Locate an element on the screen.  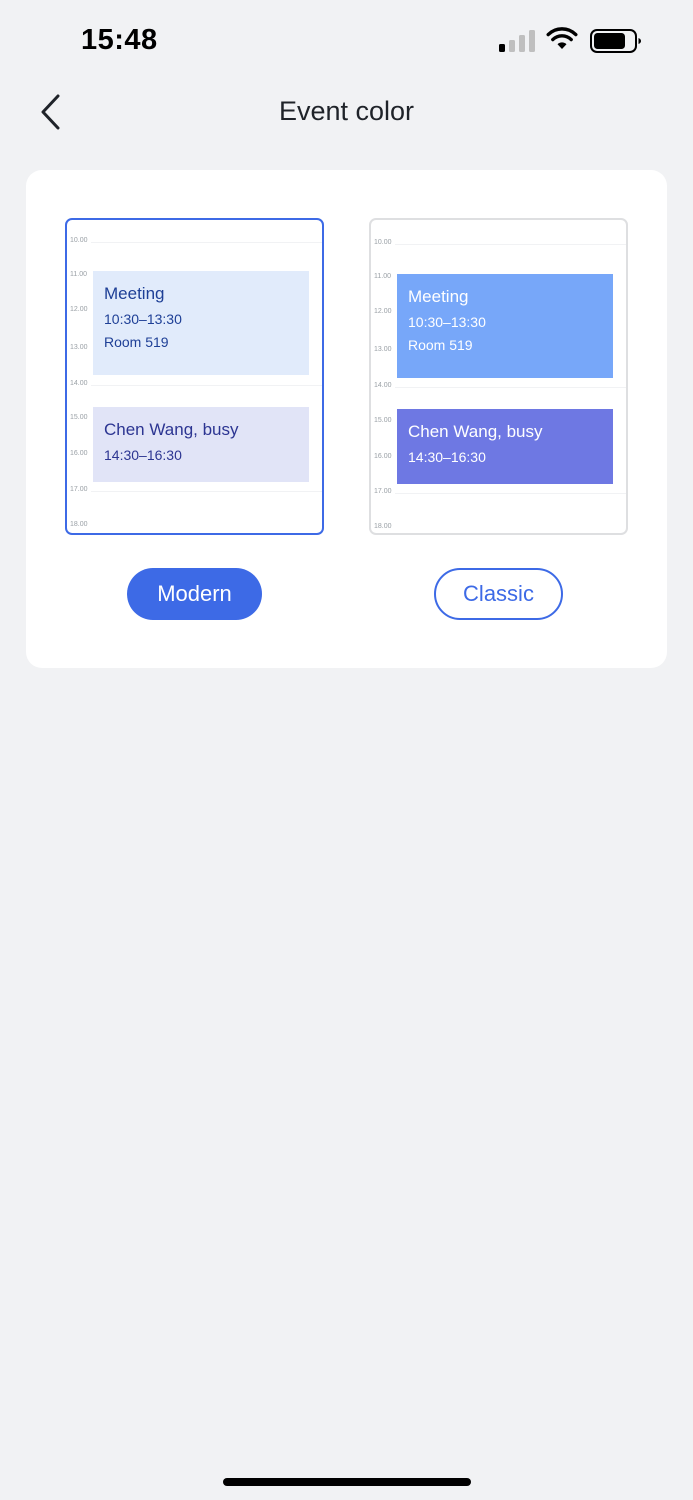
page-title: Event color is located at coordinates (346, 111).